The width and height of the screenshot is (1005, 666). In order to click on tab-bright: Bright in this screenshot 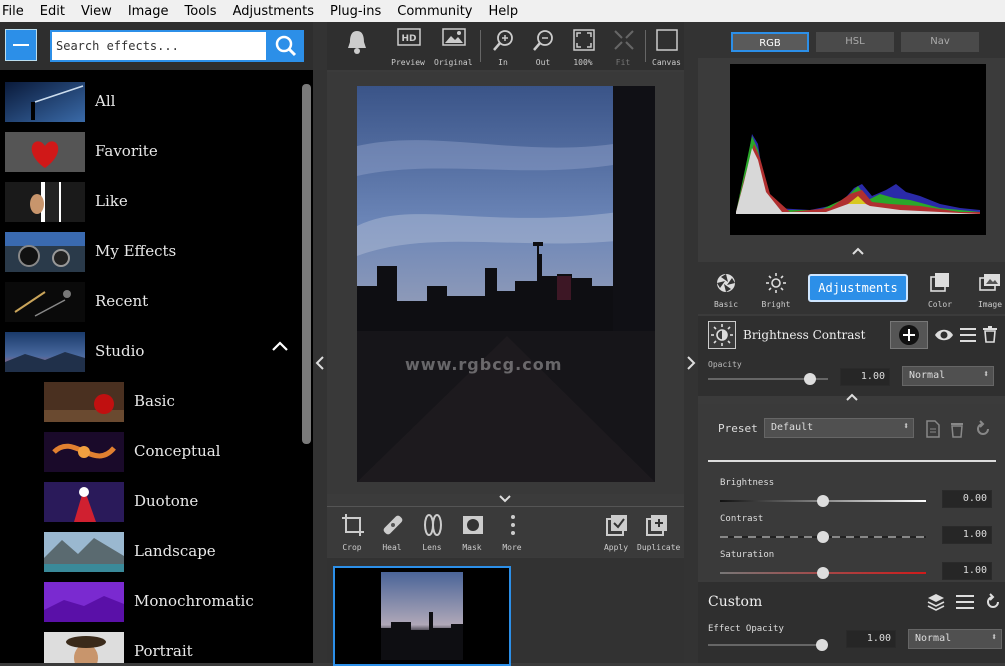, I will do `click(776, 289)`.